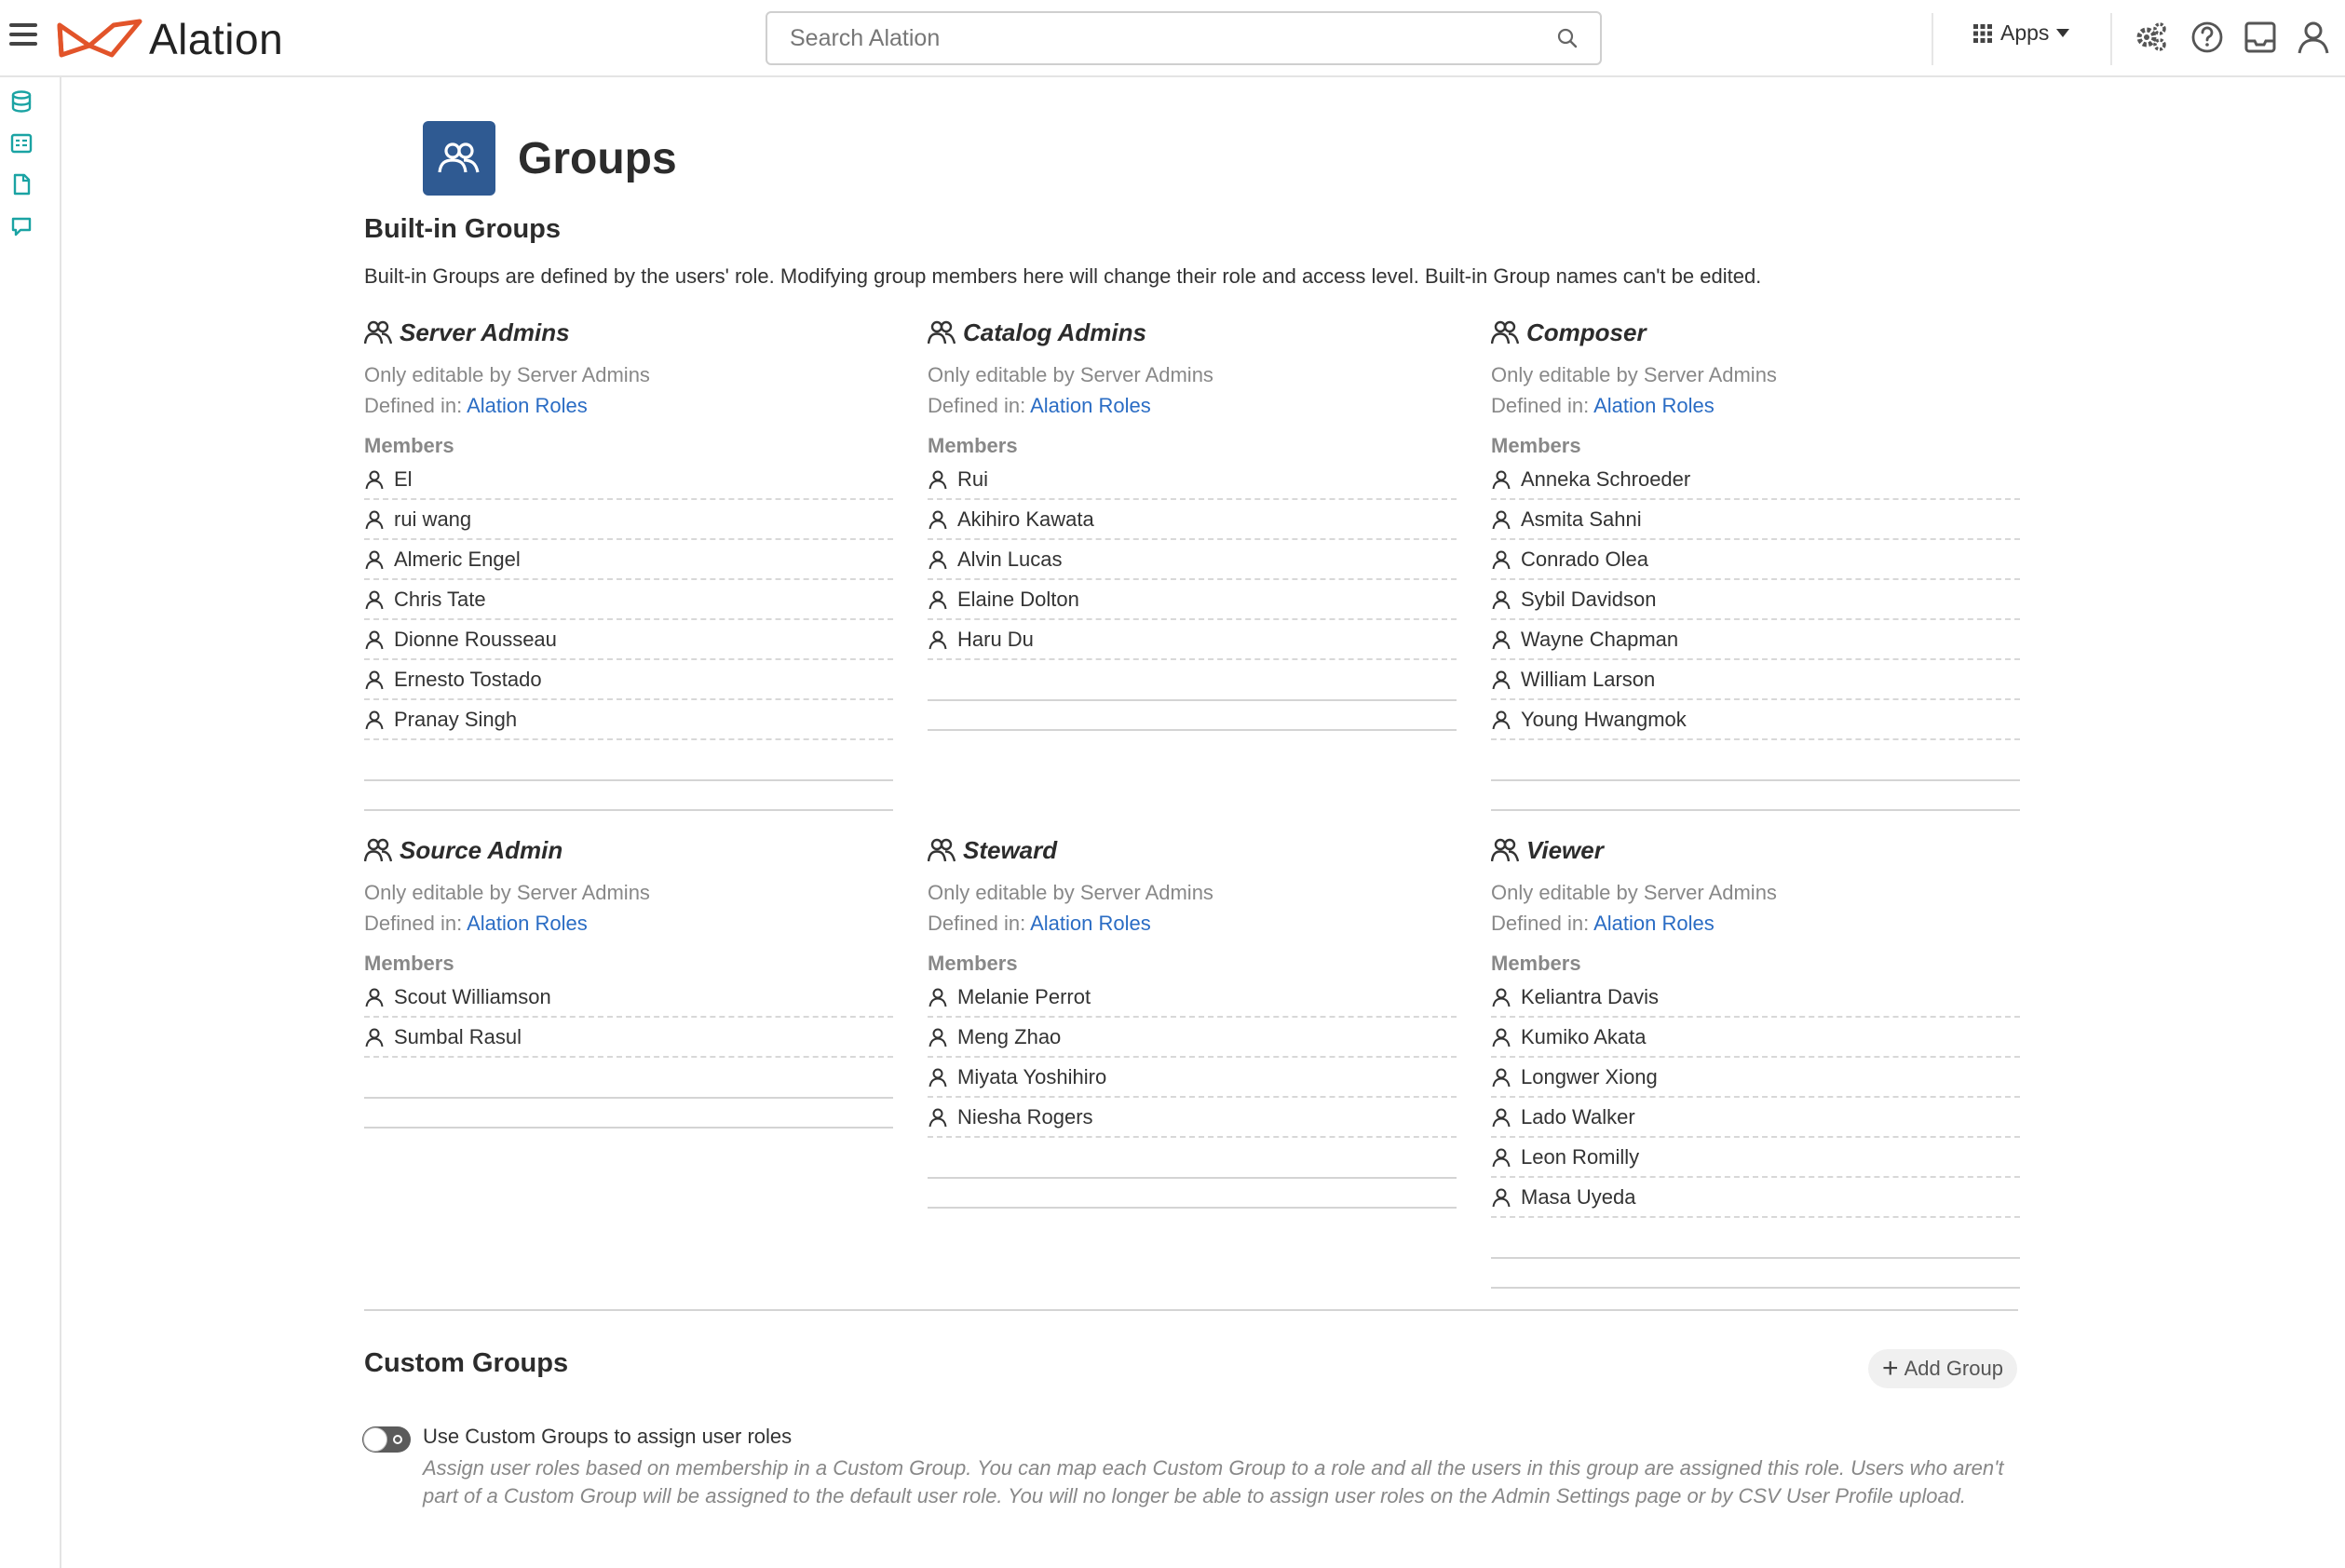 Image resolution: width=2345 pixels, height=1568 pixels. What do you see at coordinates (628, 1038) in the screenshot?
I see `member-row: Sumbal Rasul` at bounding box center [628, 1038].